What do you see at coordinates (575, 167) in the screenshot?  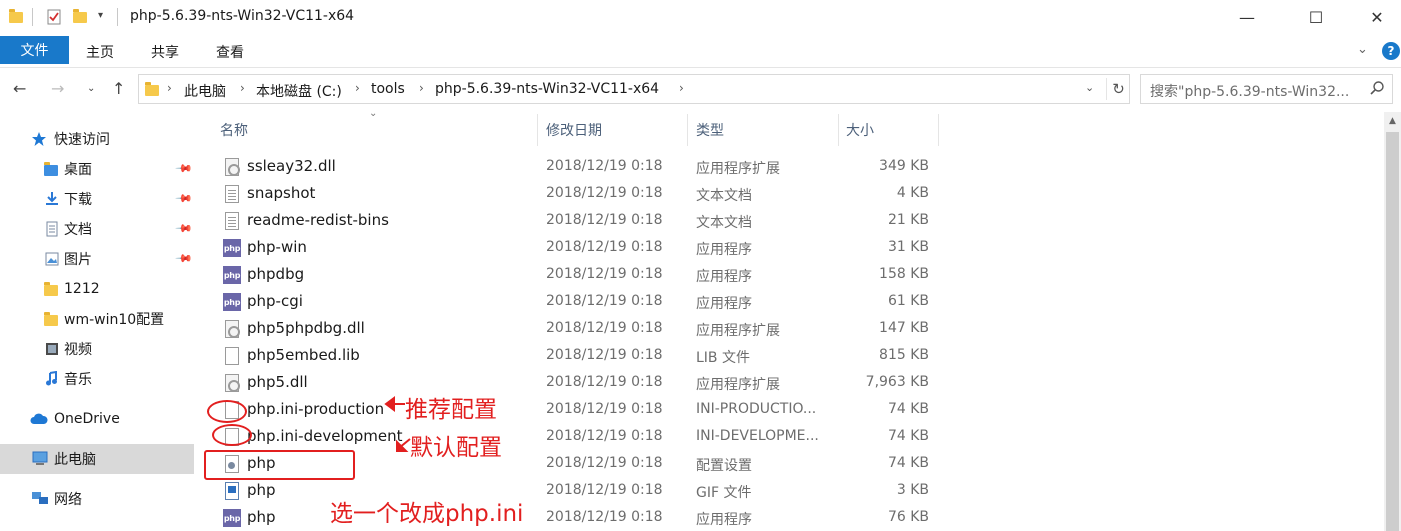 I see `file-row: ssleay32.dll 2018/12/19 0:18 应用程序扩展 349 KB` at bounding box center [575, 167].